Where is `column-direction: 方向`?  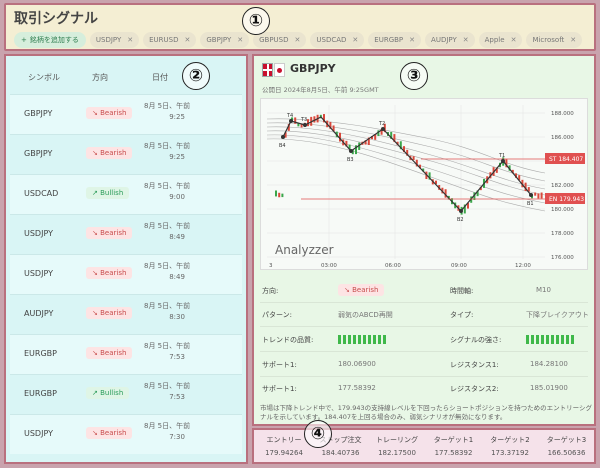 column-direction: 方向 is located at coordinates (100, 77).